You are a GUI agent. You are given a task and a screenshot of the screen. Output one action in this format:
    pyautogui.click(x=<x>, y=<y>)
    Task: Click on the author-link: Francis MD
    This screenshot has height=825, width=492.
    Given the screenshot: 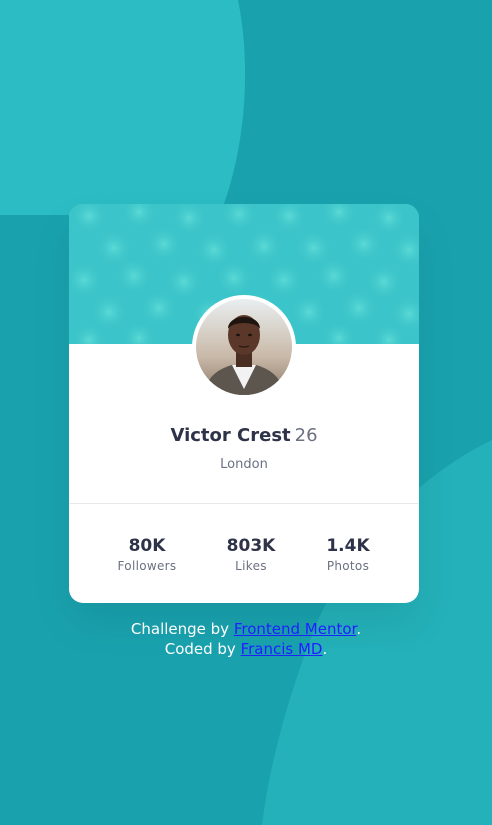 What is the action you would take?
    pyautogui.click(x=282, y=649)
    